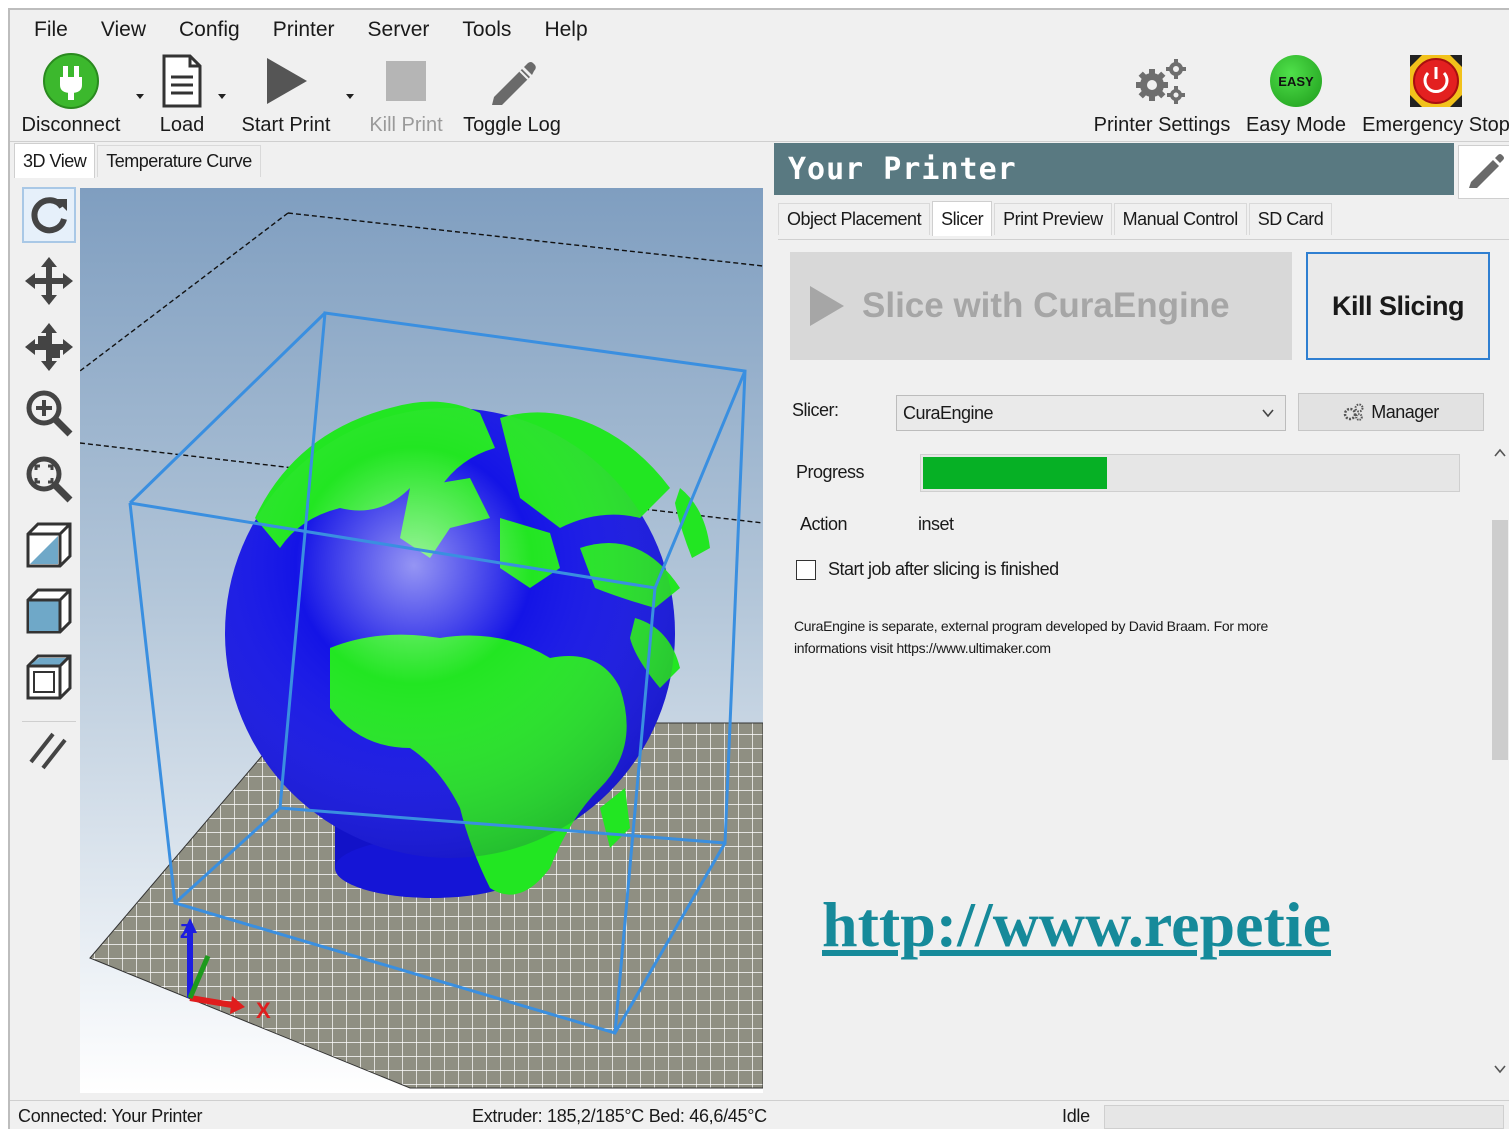  I want to click on slicing-progress-bar, so click(1190, 473).